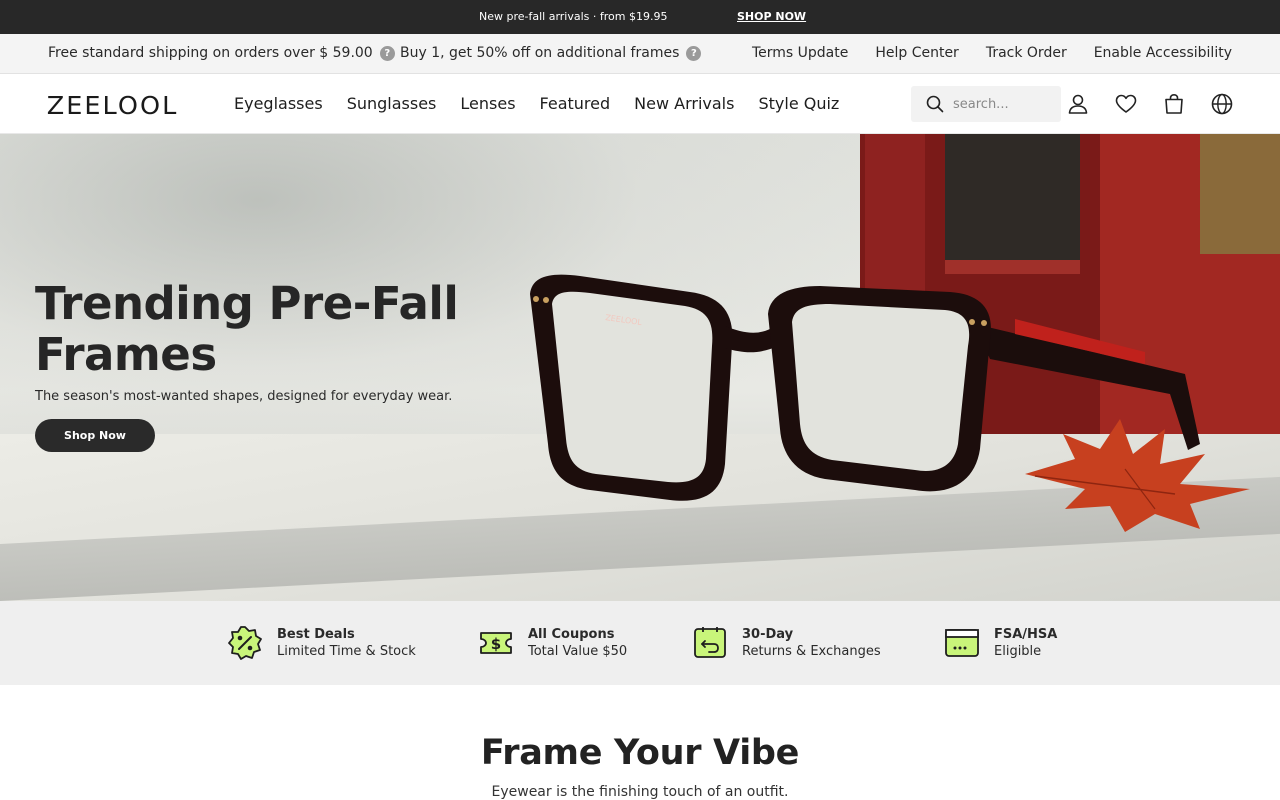  Describe the element at coordinates (573, 16) in the screenshot. I see `announcement-message: New pre-fall arrivals · from $19.95` at that location.